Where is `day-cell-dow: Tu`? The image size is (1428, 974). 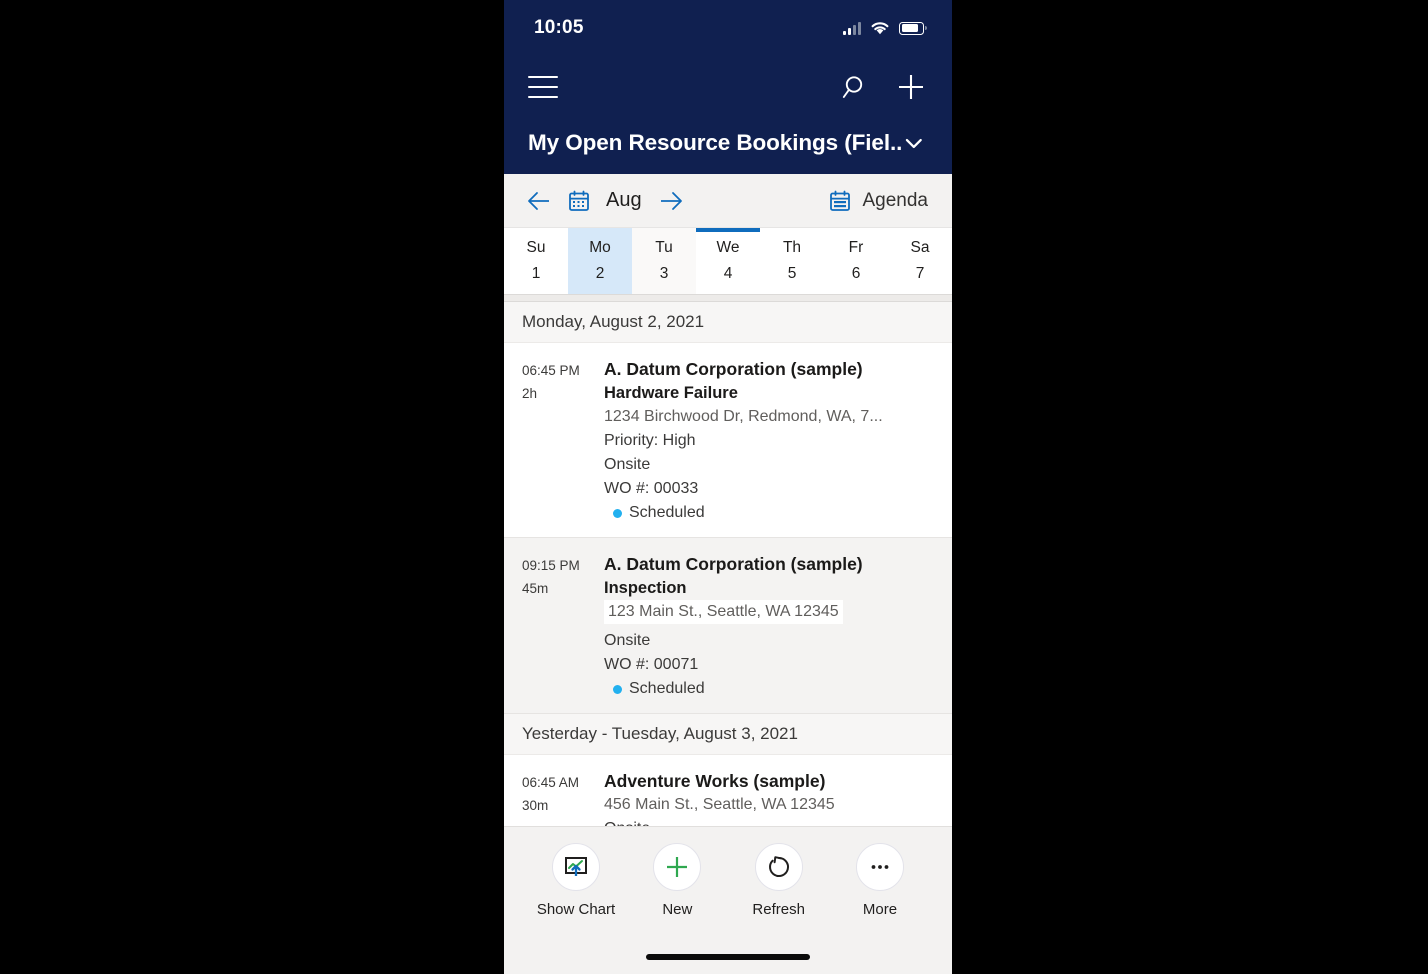
day-cell-dow: Tu is located at coordinates (664, 247).